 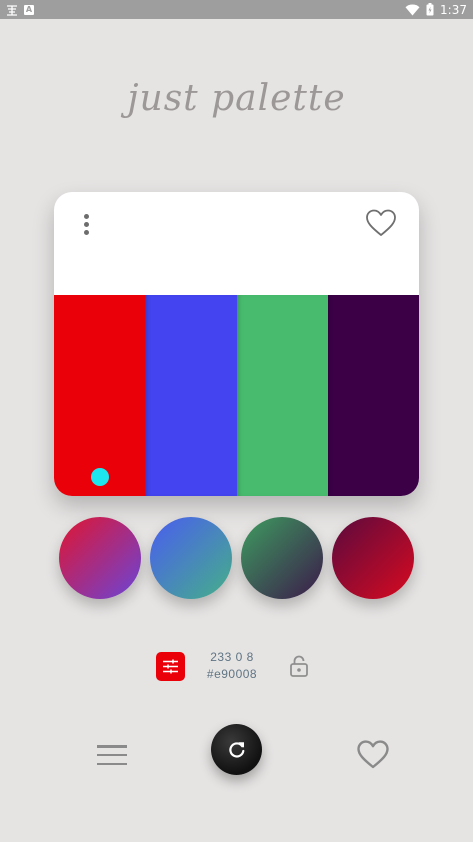 I want to click on wifi-icon, so click(x=412, y=9).